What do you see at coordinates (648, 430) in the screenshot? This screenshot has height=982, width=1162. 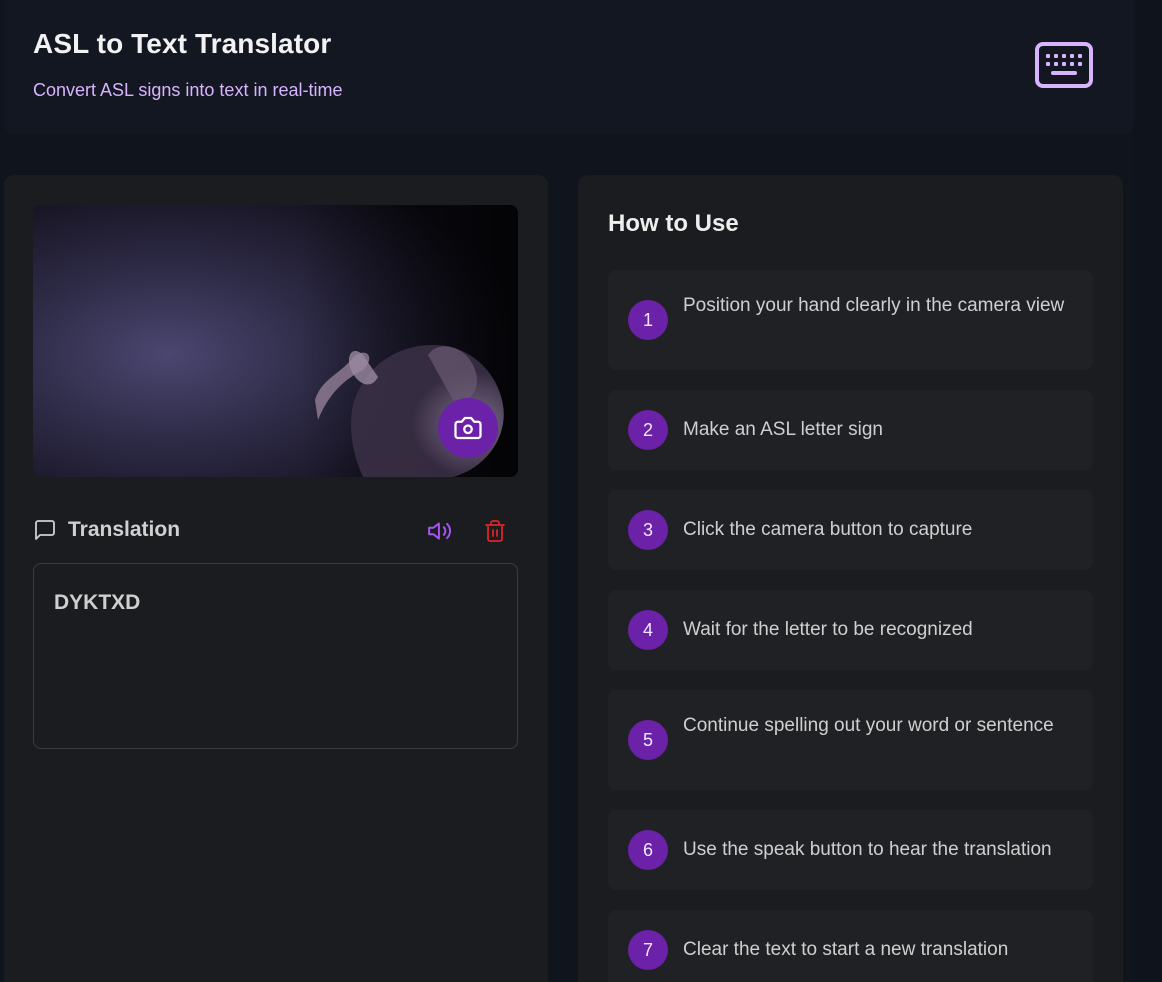 I see `step-number-badge: 2` at bounding box center [648, 430].